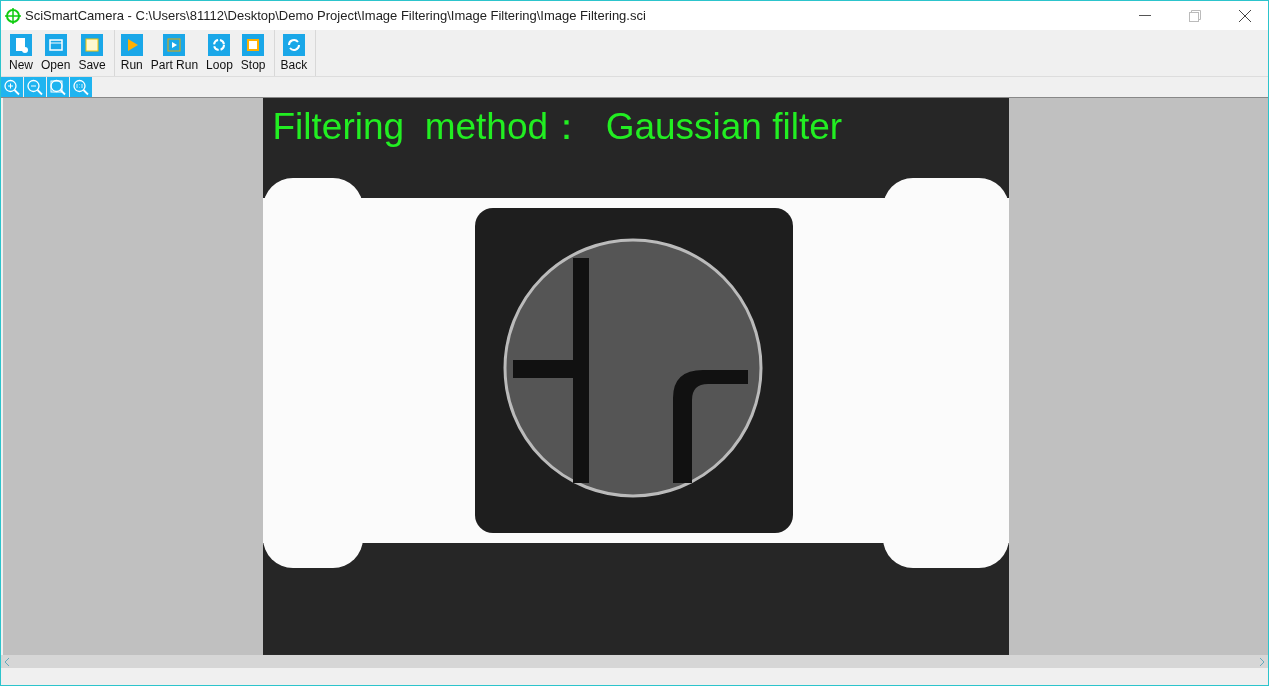 The width and height of the screenshot is (1269, 686). I want to click on crosshair-icon, so click(13, 15).